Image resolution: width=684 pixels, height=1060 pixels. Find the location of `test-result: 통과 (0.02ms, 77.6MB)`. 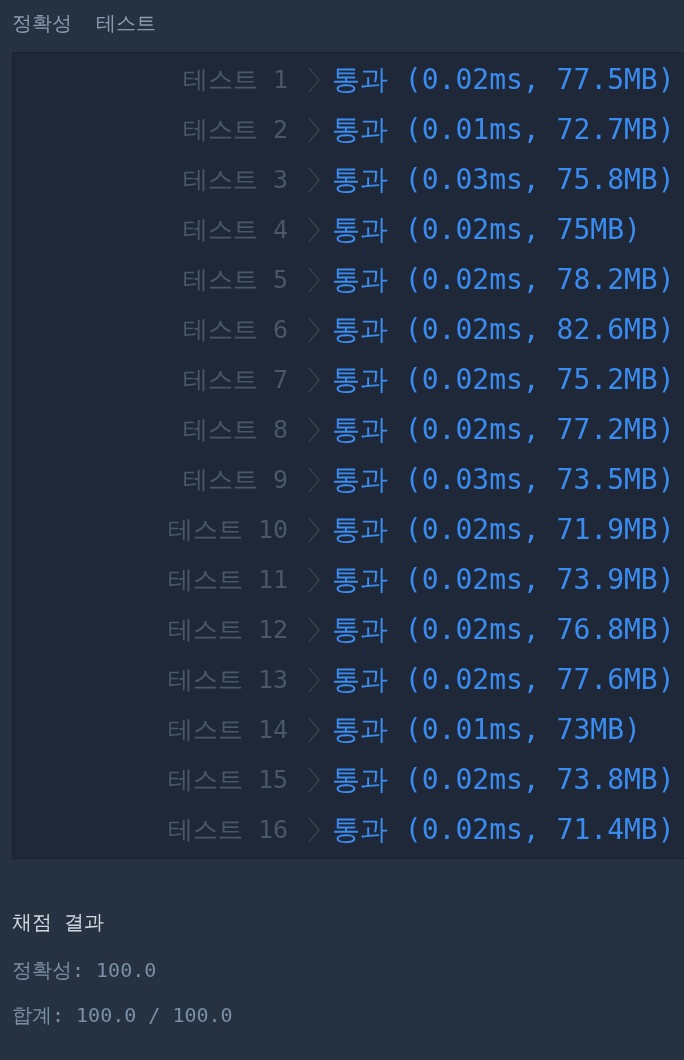

test-result: 통과 (0.02ms, 77.6MB) is located at coordinates (503, 680).